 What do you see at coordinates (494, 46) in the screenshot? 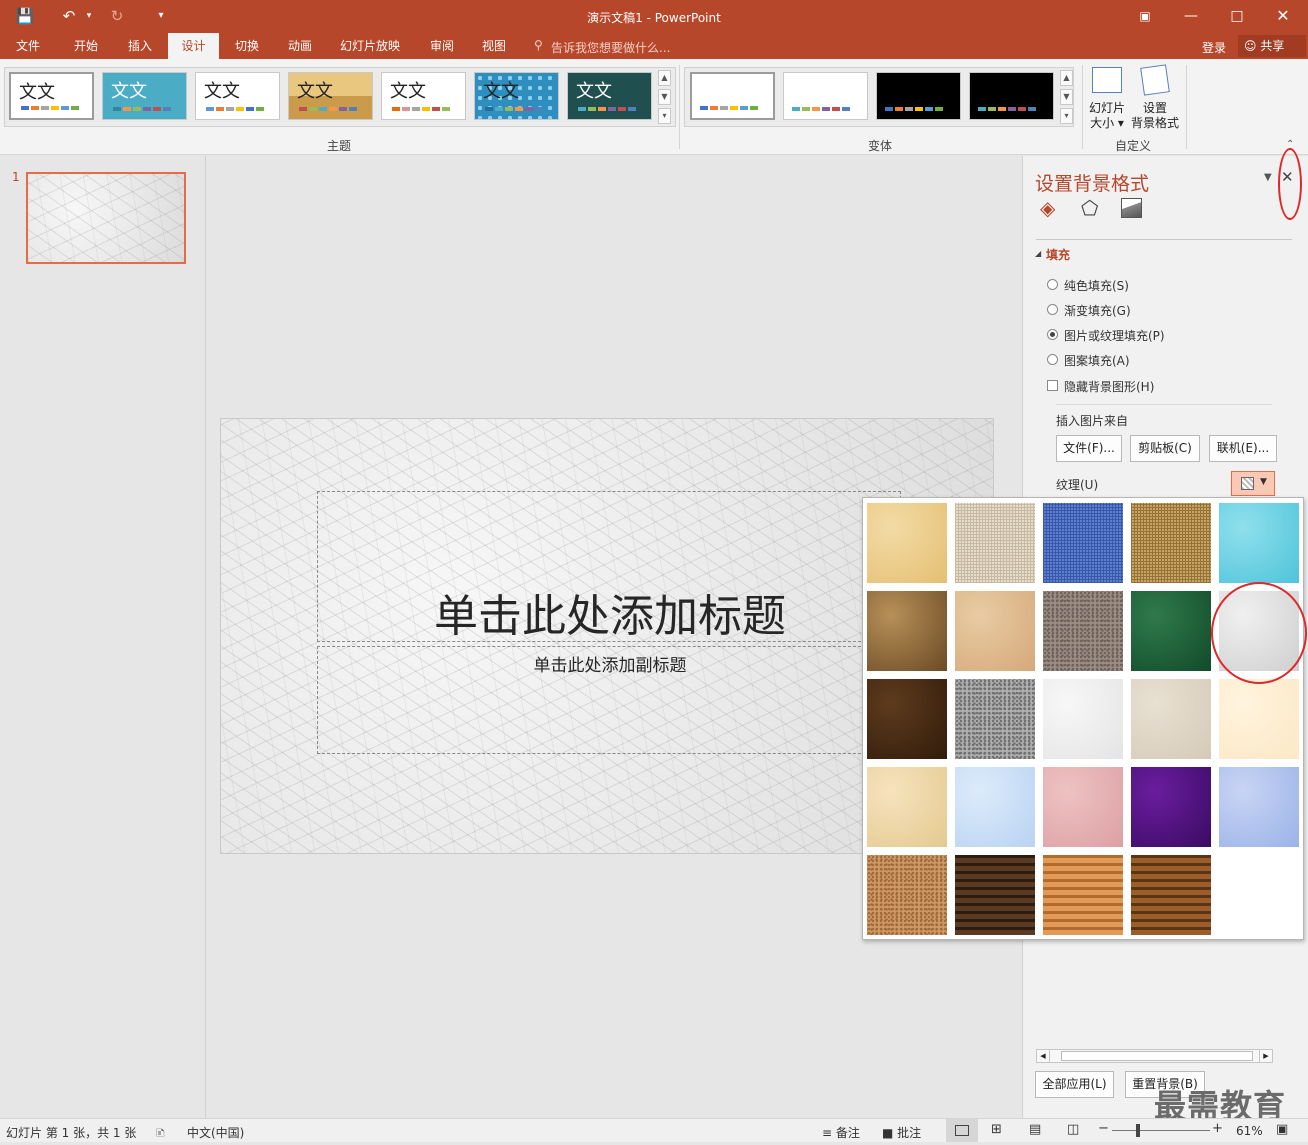
I see `tab-8: 视图` at bounding box center [494, 46].